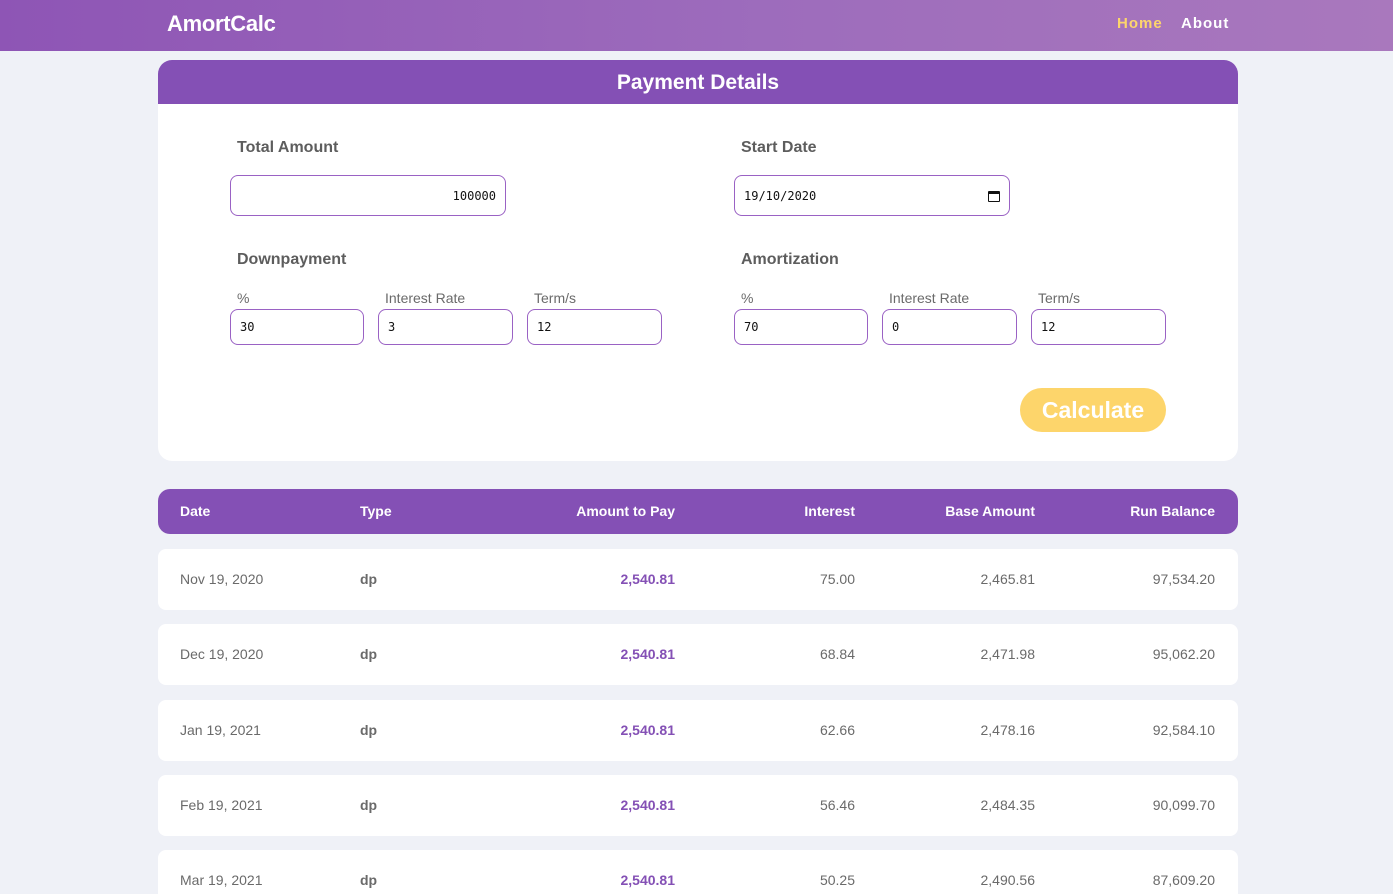 The width and height of the screenshot is (1393, 894). Describe the element at coordinates (292, 259) in the screenshot. I see `downpayment-label: Downpayment` at that location.